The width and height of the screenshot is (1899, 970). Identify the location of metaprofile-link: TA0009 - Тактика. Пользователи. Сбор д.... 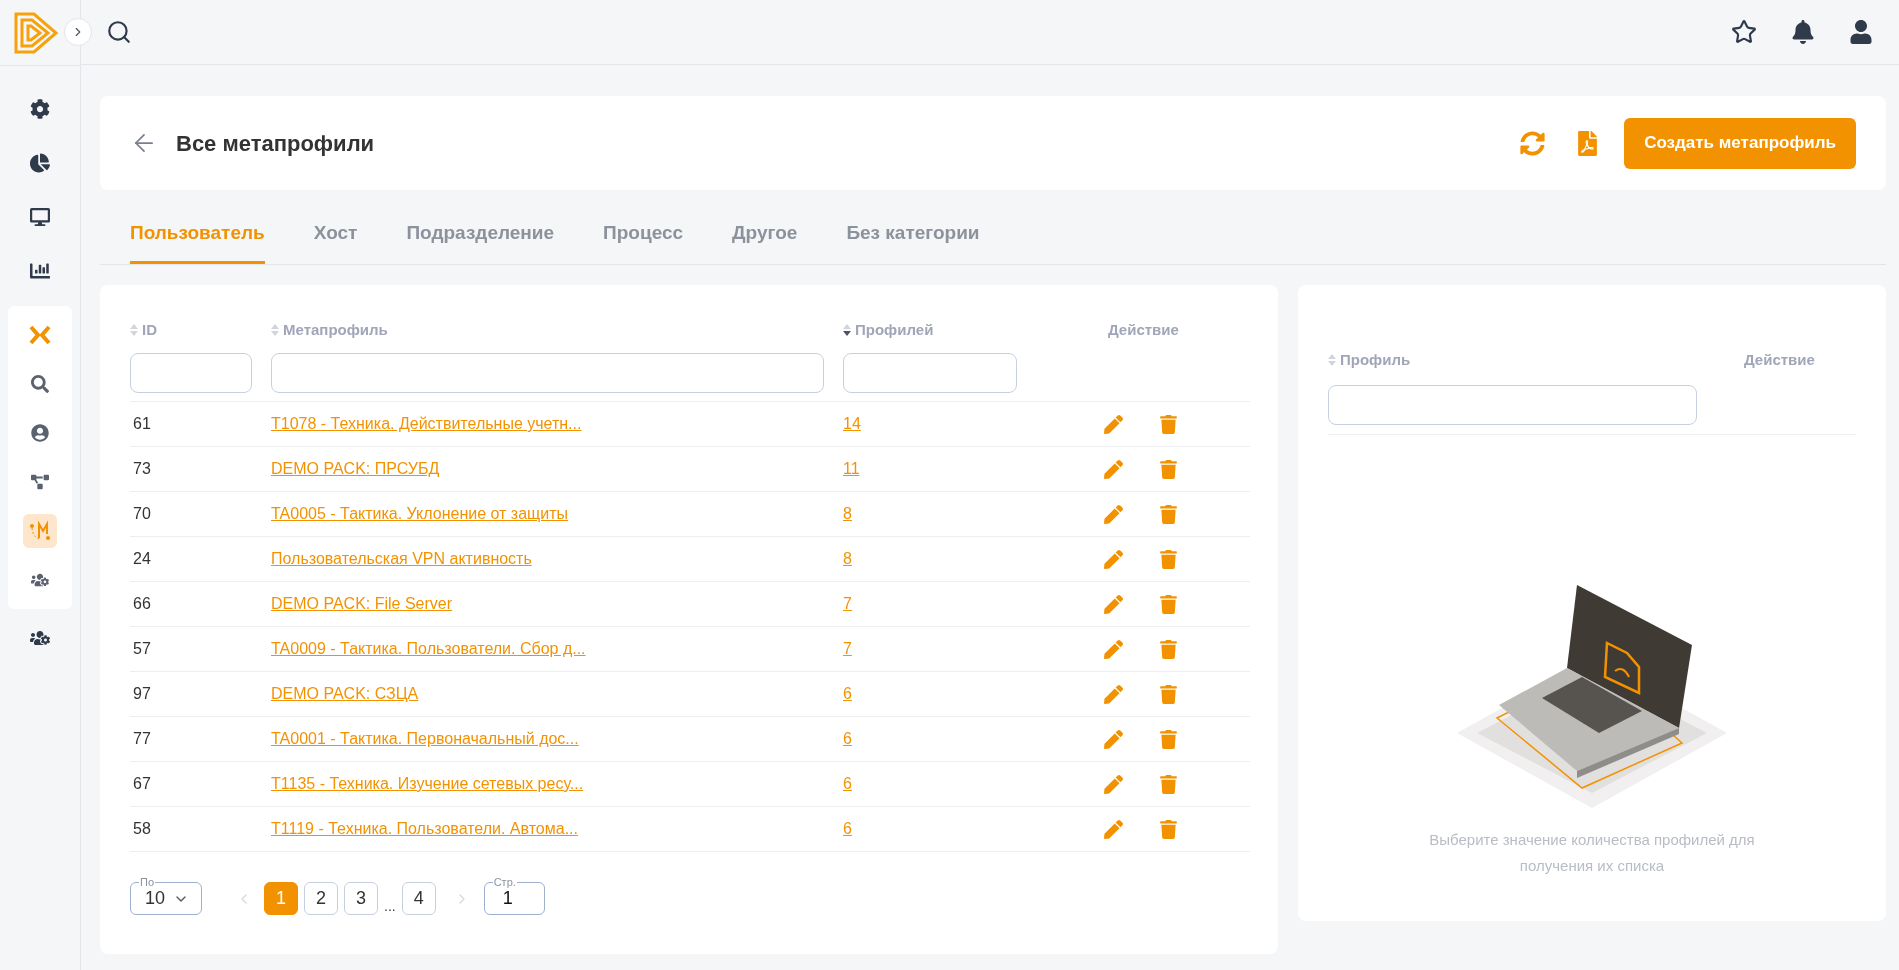
(428, 648).